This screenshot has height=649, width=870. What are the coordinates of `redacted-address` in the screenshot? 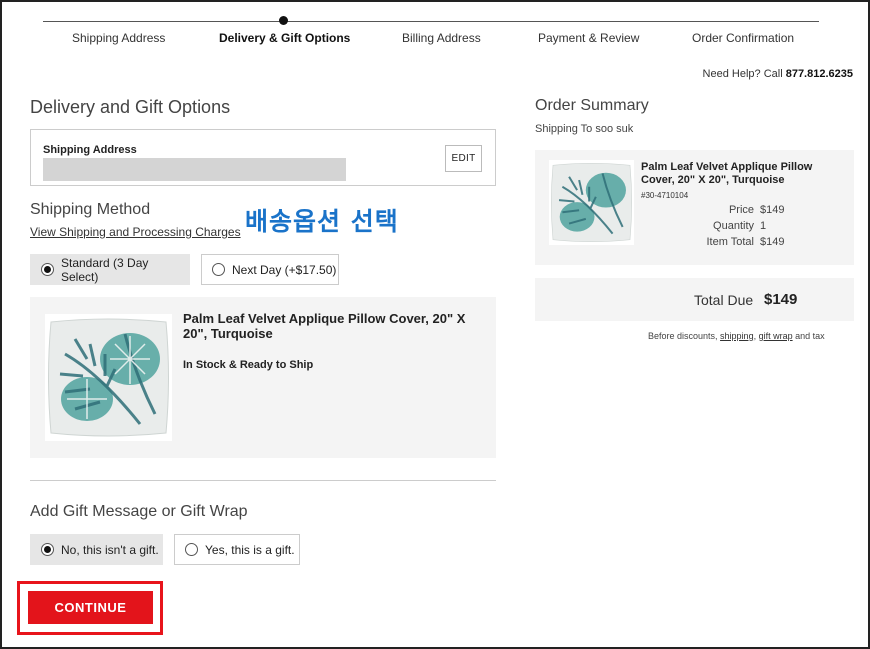 It's located at (194, 169).